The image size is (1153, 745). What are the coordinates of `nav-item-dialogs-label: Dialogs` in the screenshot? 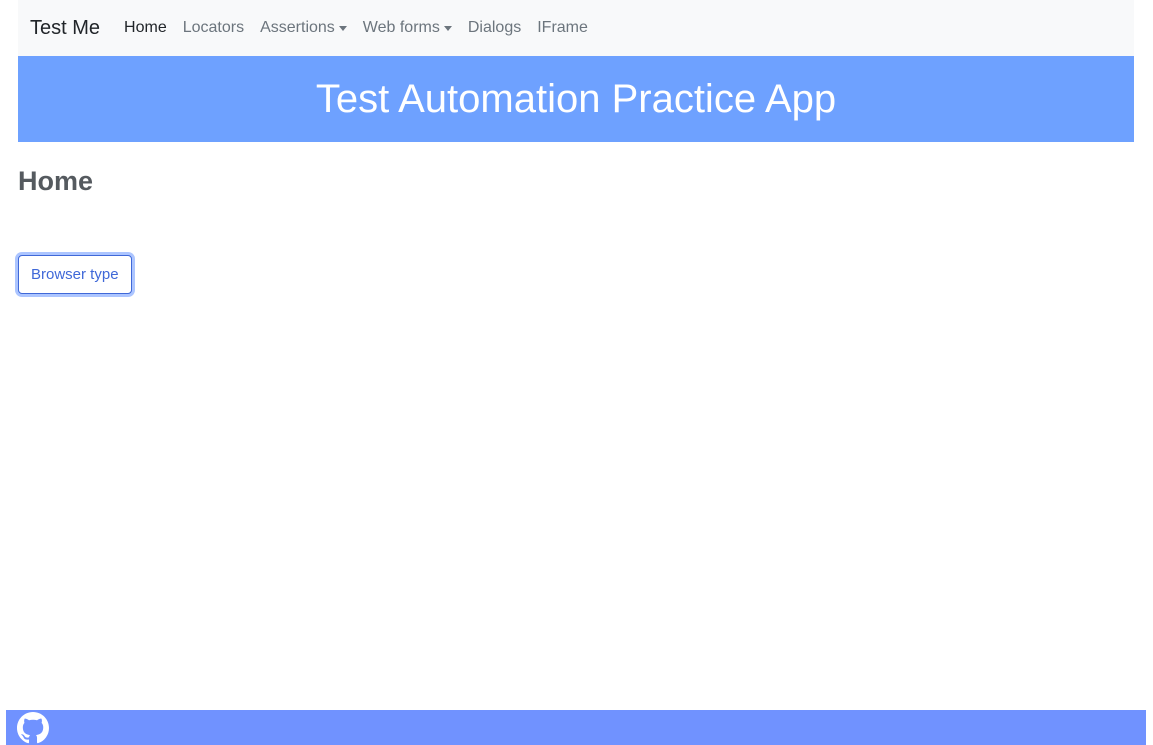 It's located at (494, 27).